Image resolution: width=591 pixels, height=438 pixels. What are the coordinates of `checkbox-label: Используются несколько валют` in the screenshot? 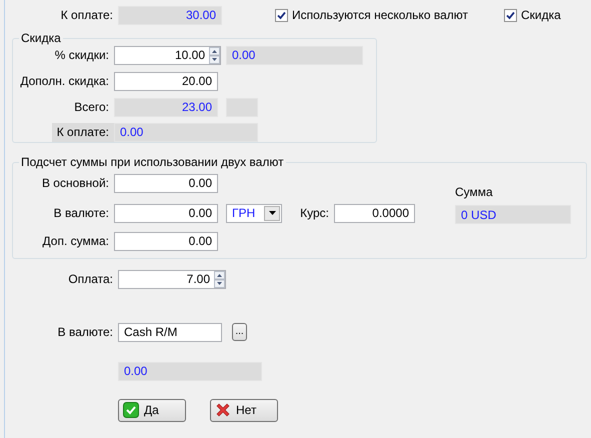 It's located at (380, 15).